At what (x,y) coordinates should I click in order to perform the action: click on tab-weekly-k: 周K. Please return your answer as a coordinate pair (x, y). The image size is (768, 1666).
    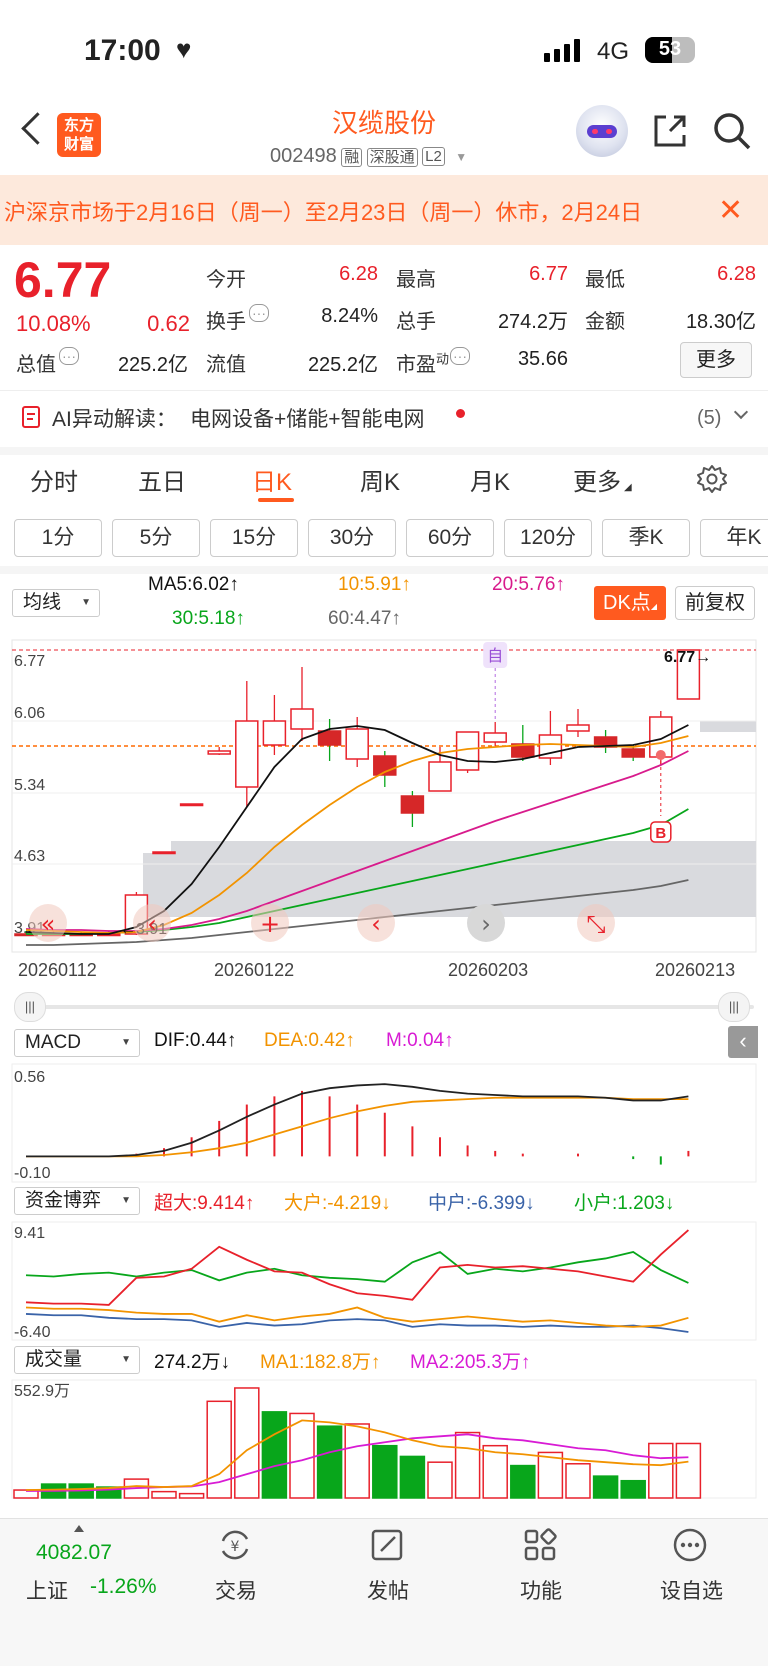
    Looking at the image, I should click on (380, 479).